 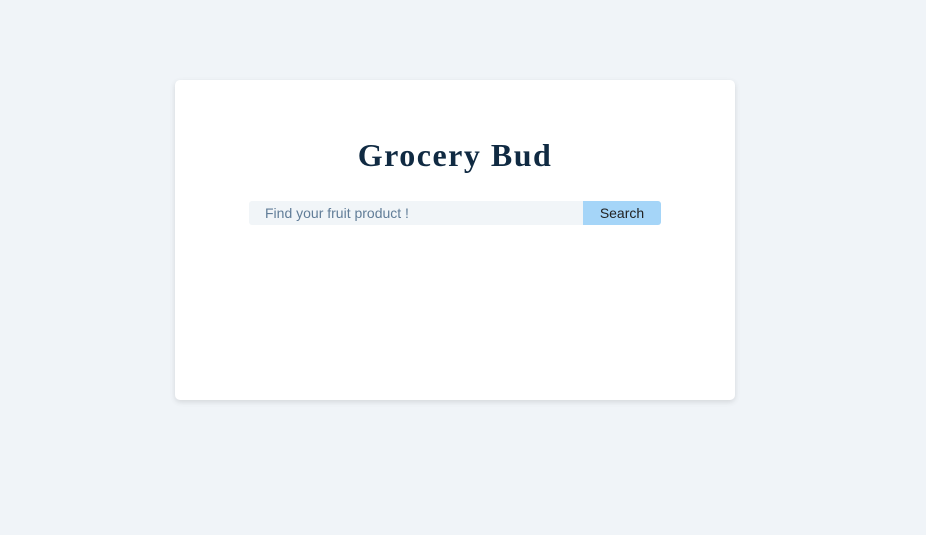 I want to click on page-title: Grocery Bud, so click(x=455, y=155).